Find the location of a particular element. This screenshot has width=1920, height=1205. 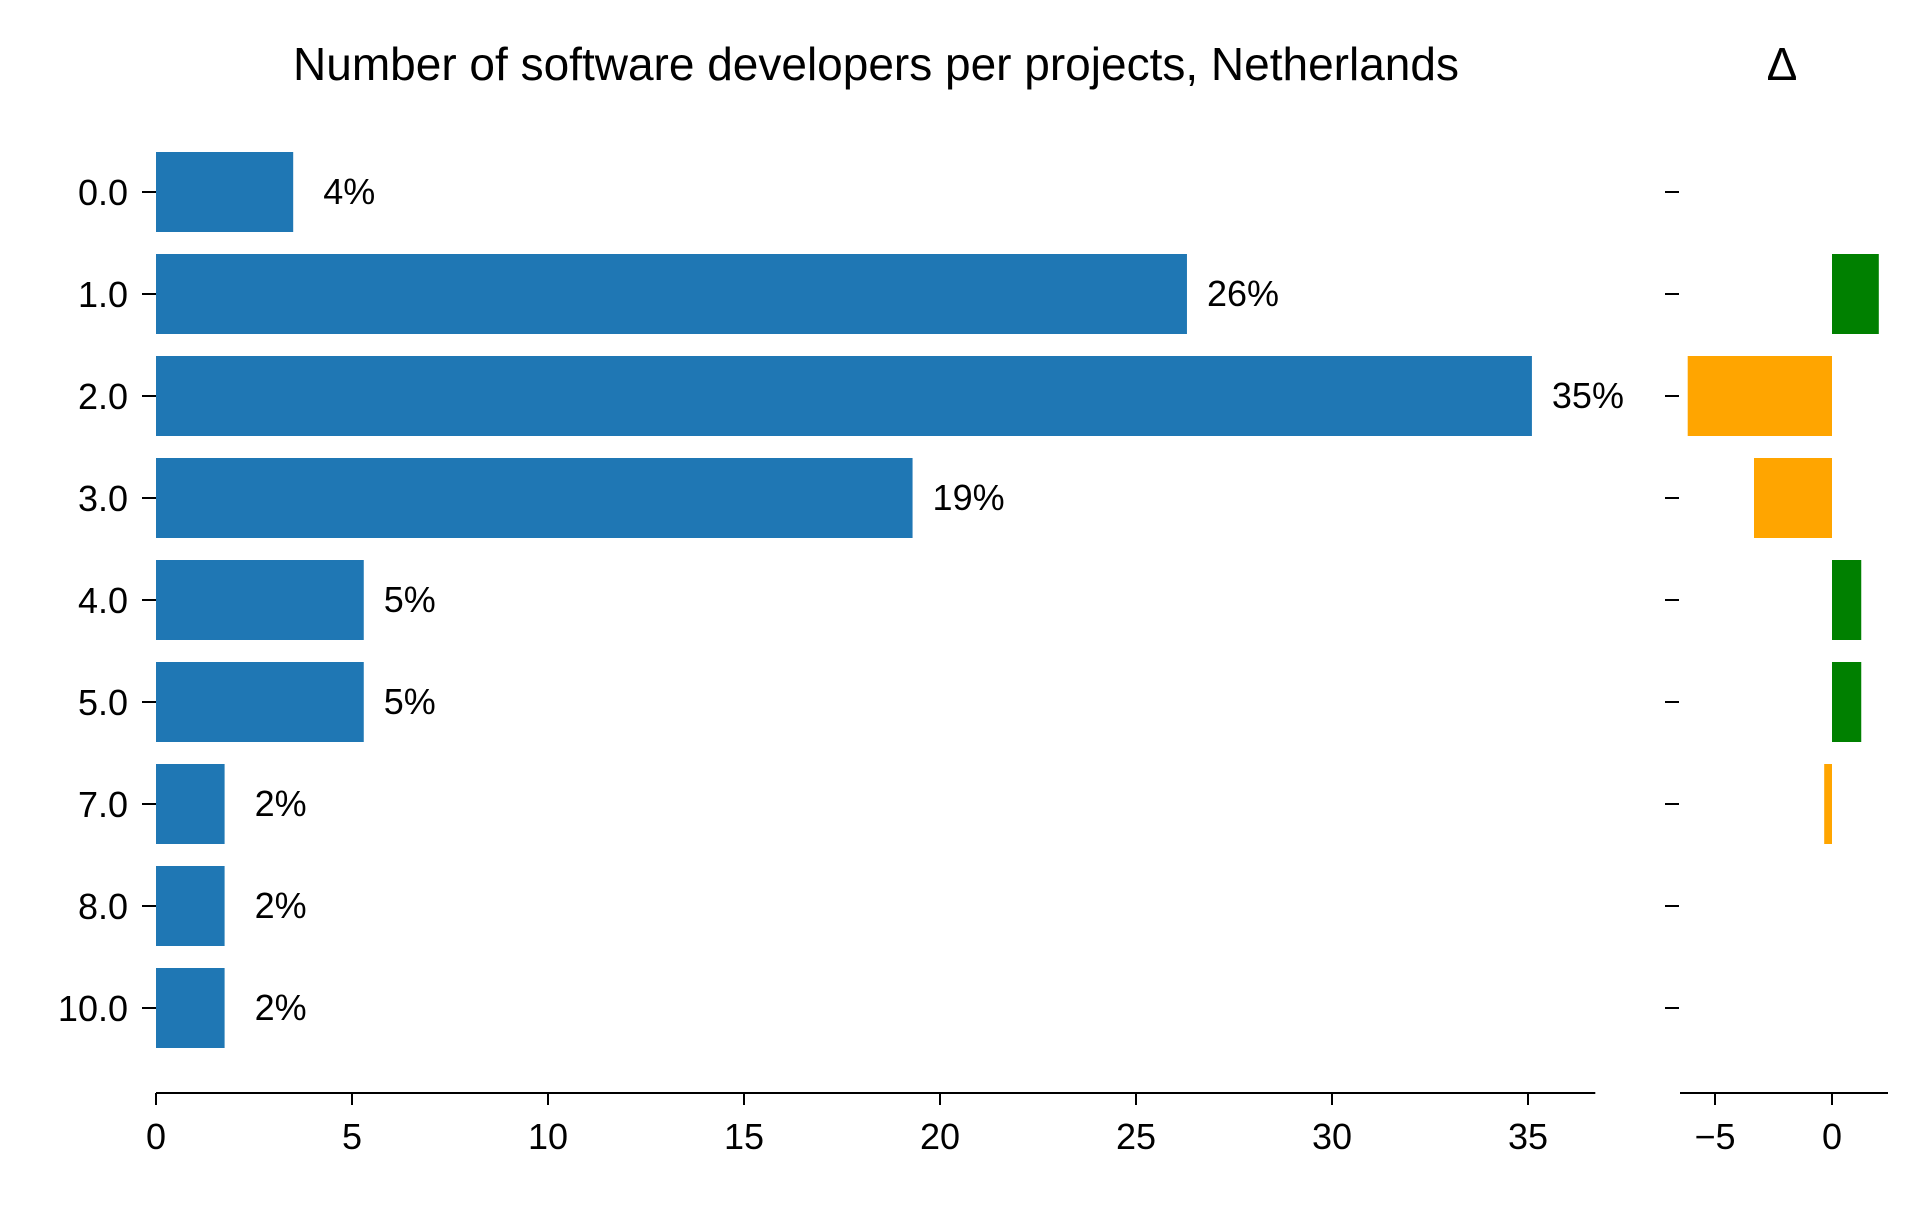

delta-chart-title: Δ is located at coordinates (1782, 64).